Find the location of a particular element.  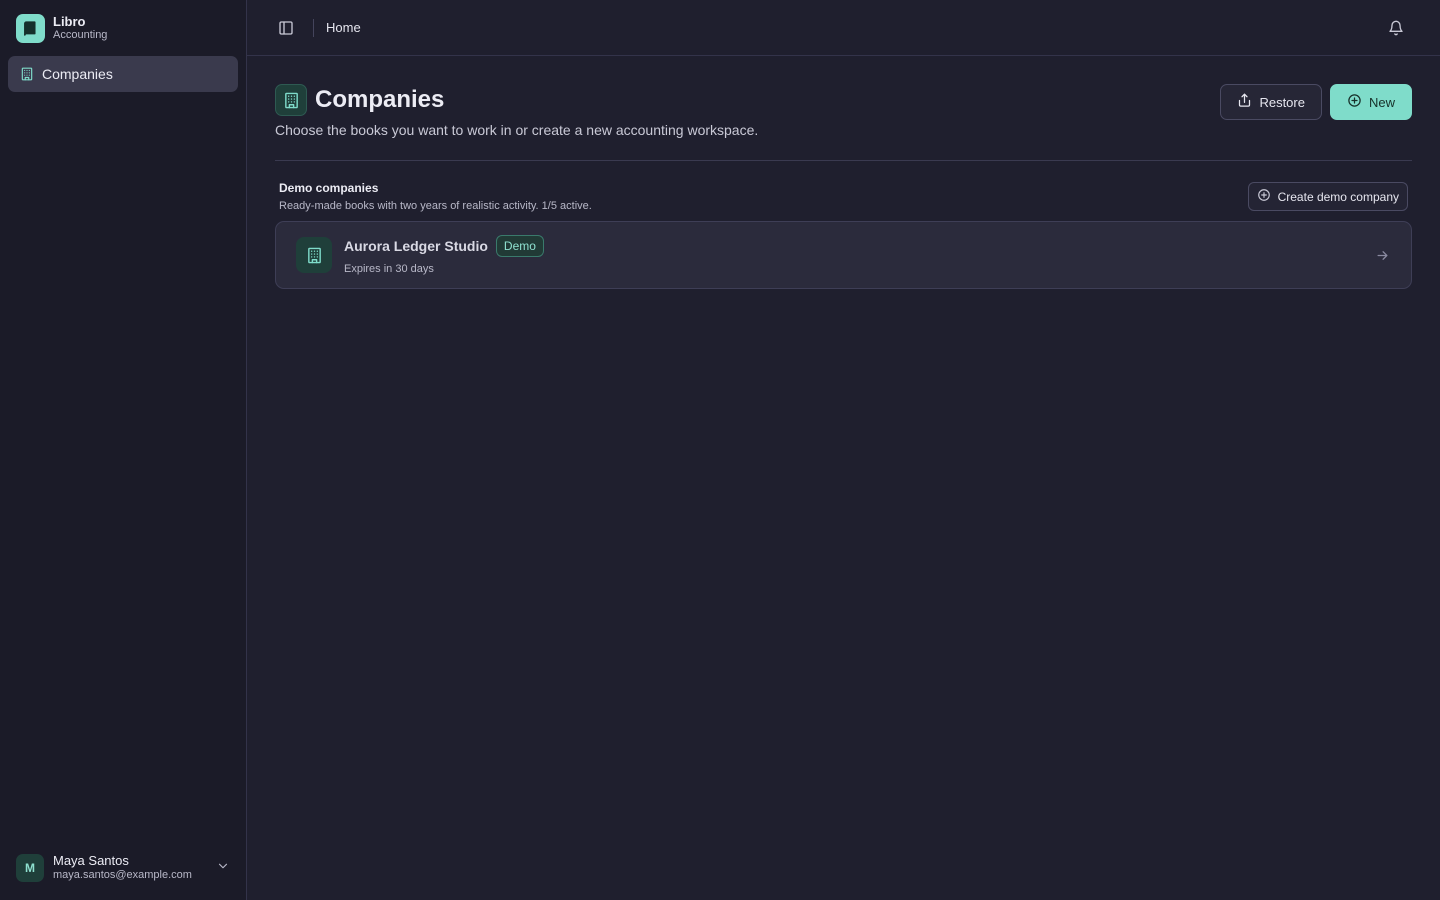

create-demo-company-button: Create demo company is located at coordinates (1327, 196).